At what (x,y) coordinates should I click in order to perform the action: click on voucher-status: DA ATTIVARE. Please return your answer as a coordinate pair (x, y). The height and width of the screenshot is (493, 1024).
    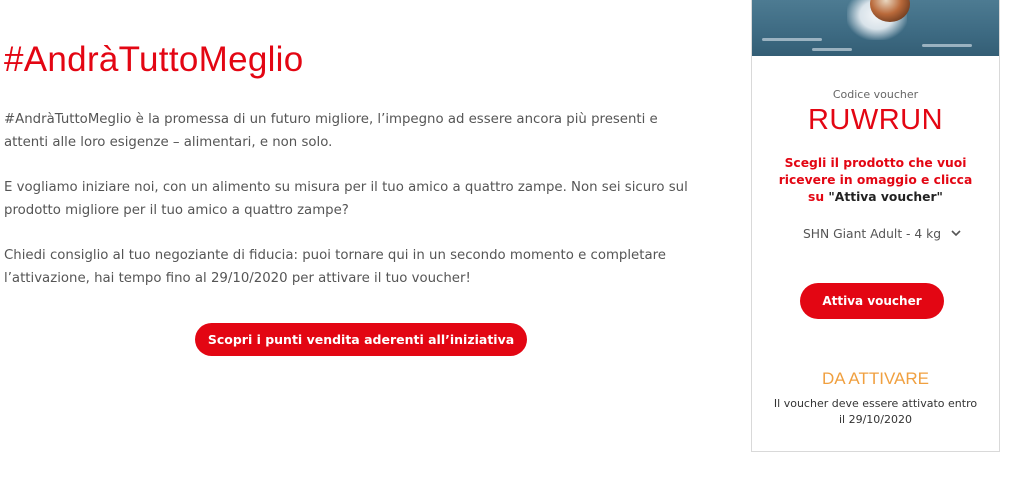
    Looking at the image, I should click on (875, 378).